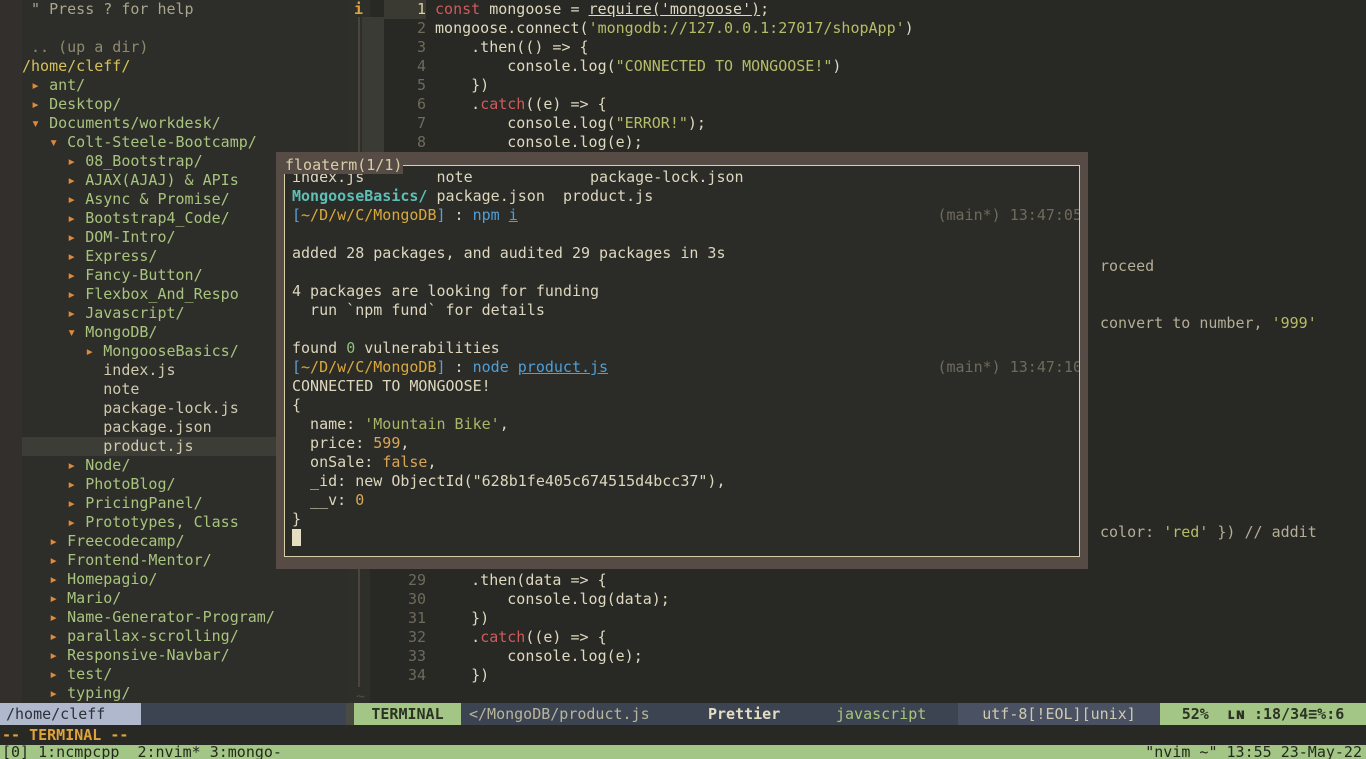 The image size is (1366, 759). I want to click on line-number: 34, so click(416, 675).